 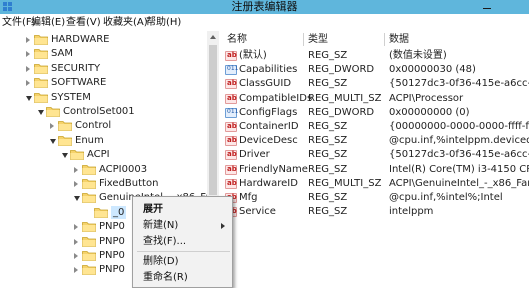 What do you see at coordinates (374, 70) in the screenshot?
I see `value-row: 011 Capabilities REG_DWORD 0x00000030 (48)` at bounding box center [374, 70].